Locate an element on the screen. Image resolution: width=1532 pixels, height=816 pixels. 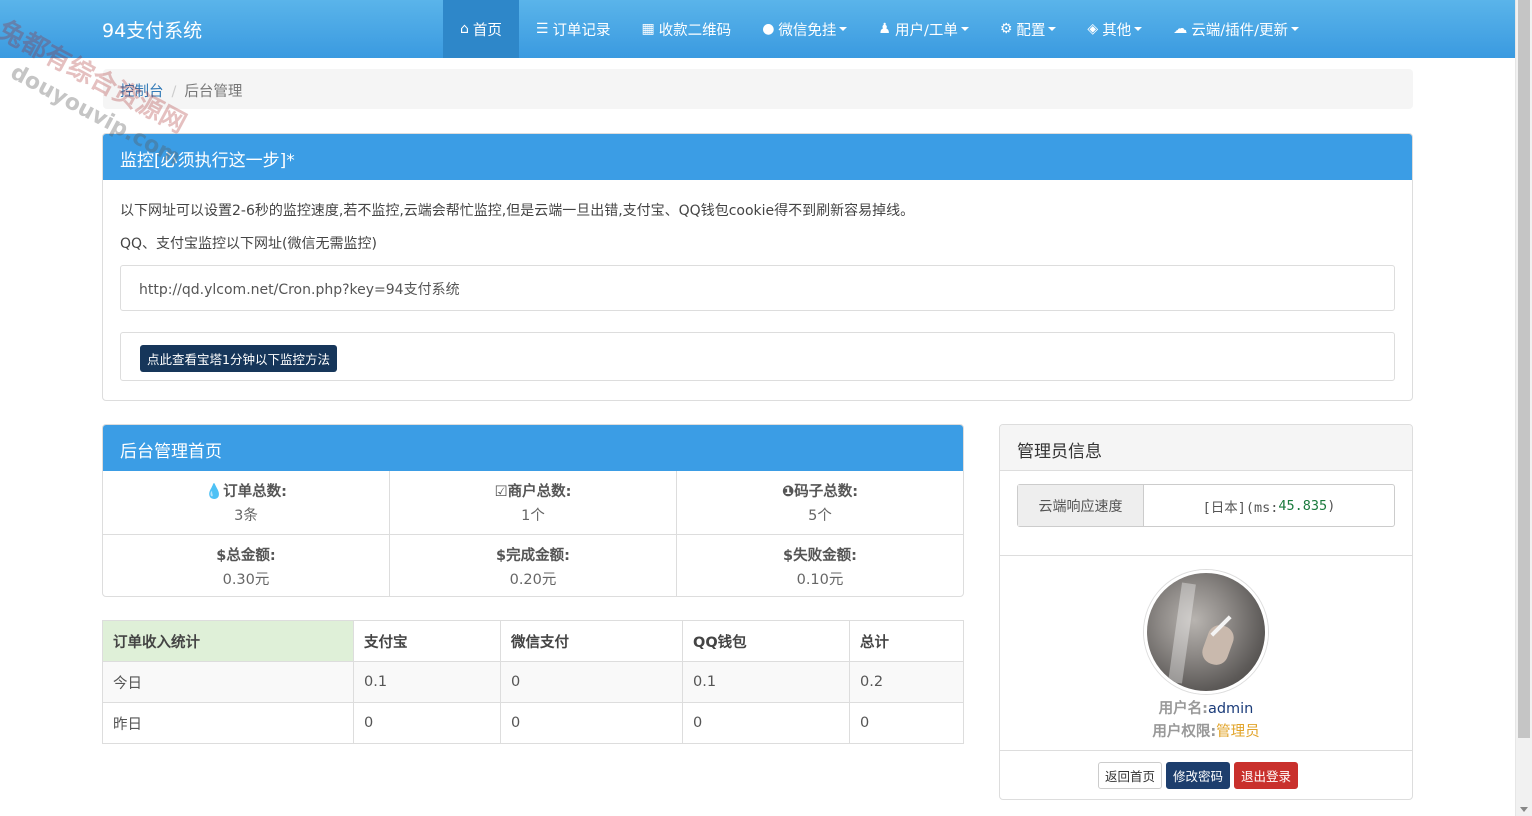
nav-other-label: 其他 is located at coordinates (1117, 30).